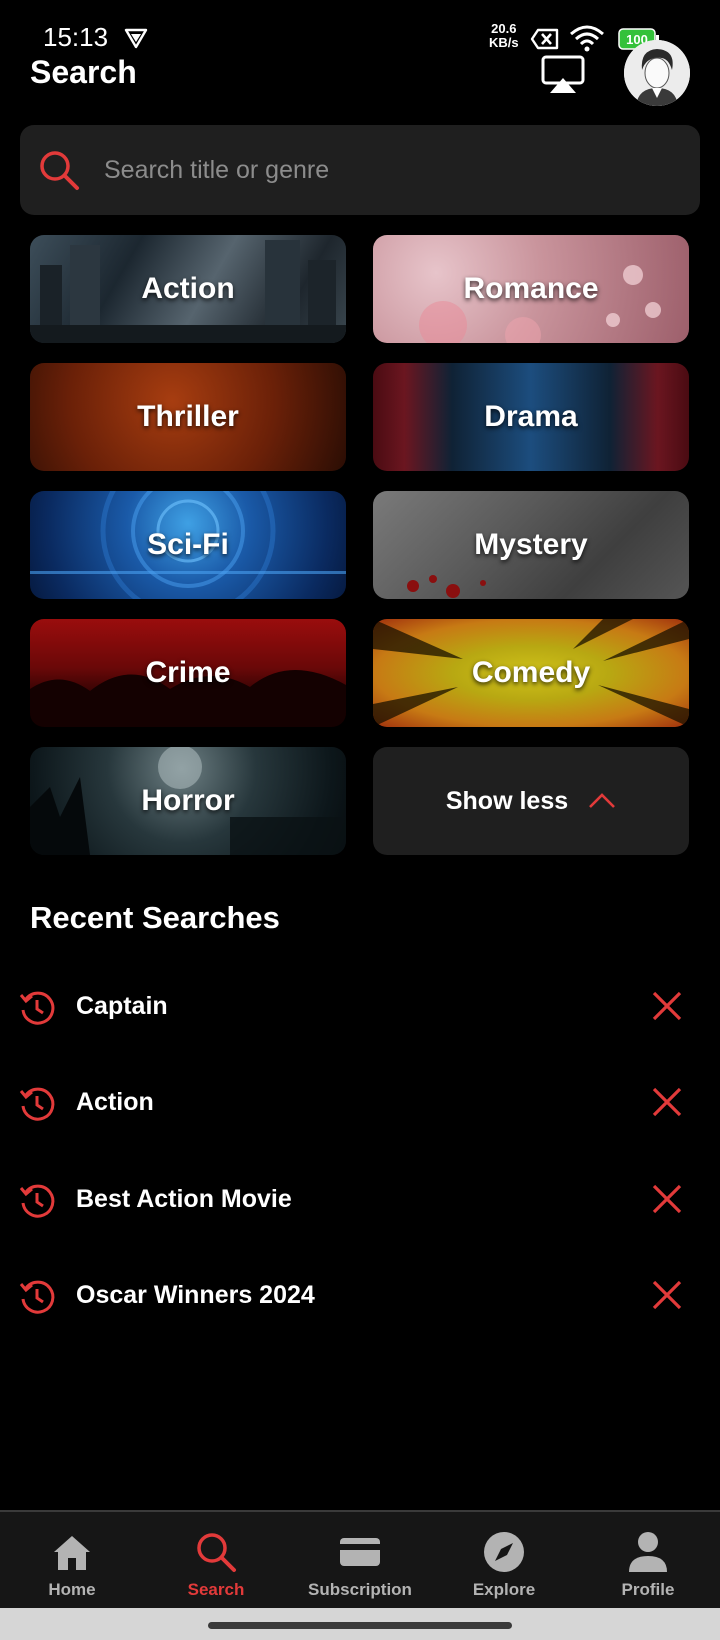  What do you see at coordinates (136, 38) in the screenshot?
I see `vpn-icon` at bounding box center [136, 38].